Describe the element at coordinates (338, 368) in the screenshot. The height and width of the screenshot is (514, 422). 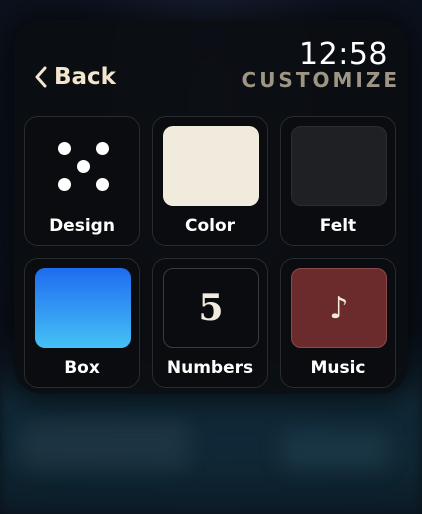
I see `music-label: Music` at that location.